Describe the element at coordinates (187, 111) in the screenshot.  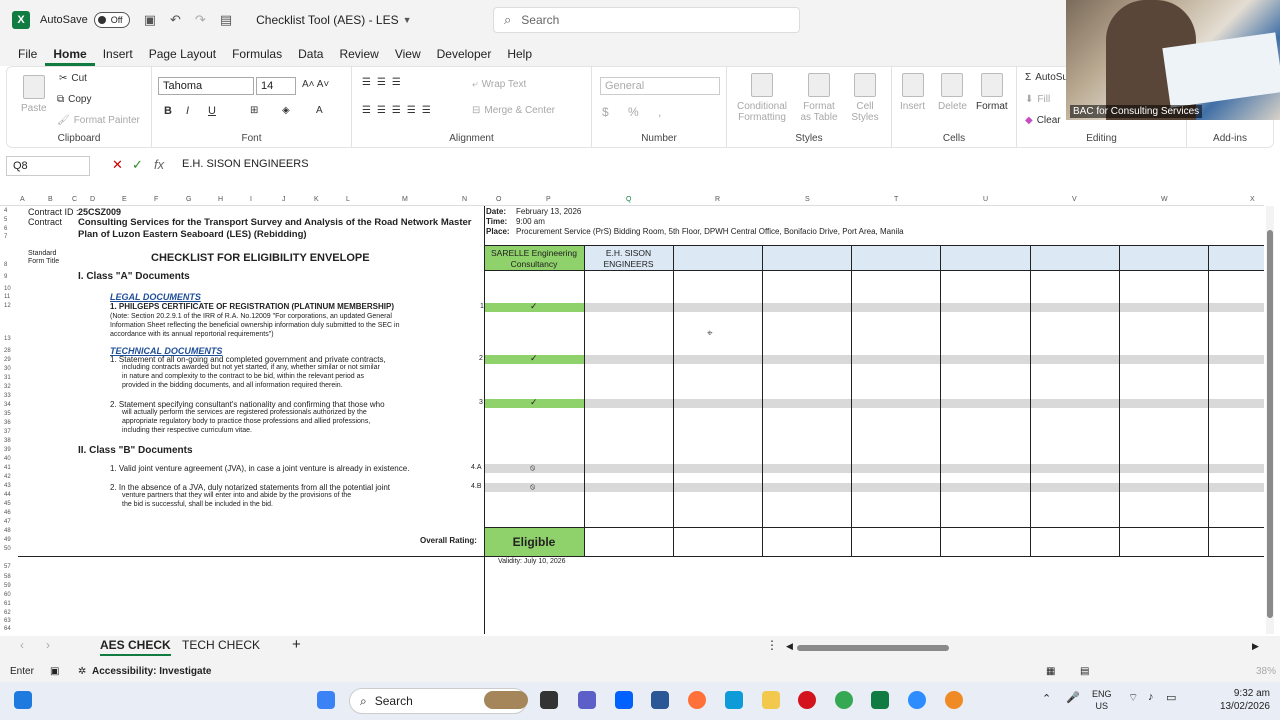
I see `italic-button: I` at that location.